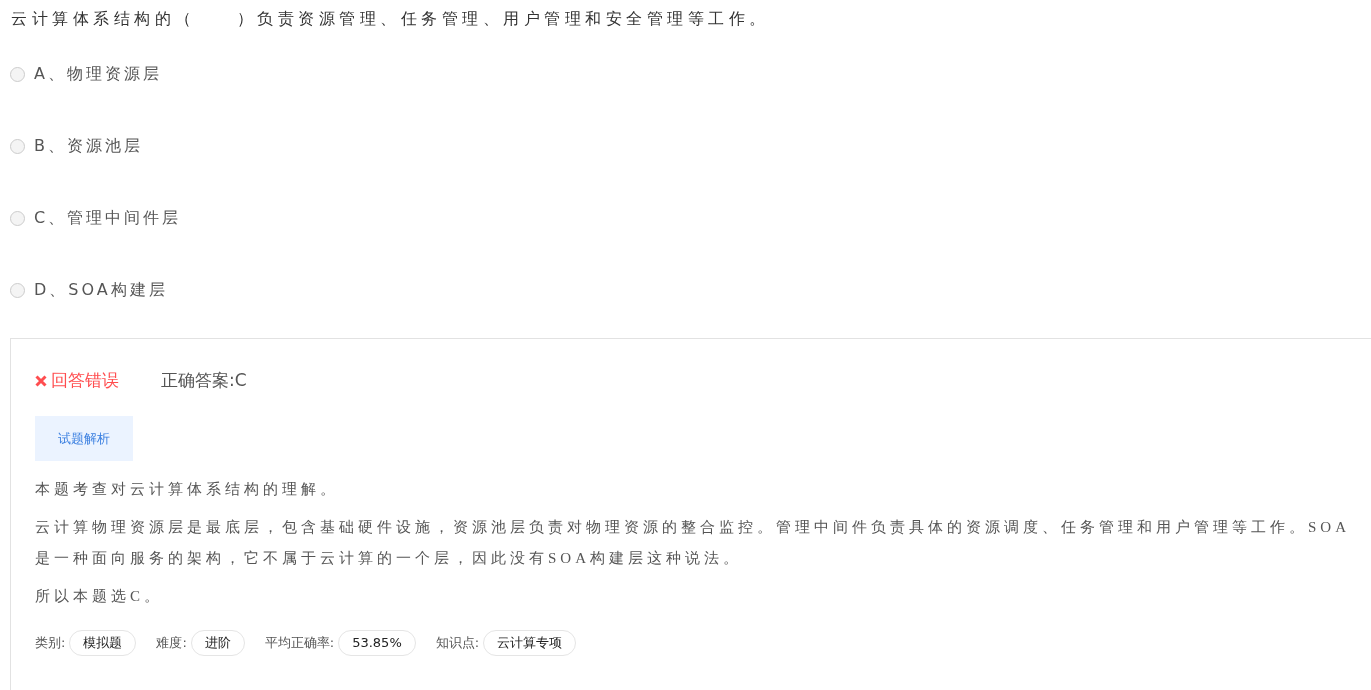 Image resolution: width=1371 pixels, height=690 pixels. What do you see at coordinates (171, 643) in the screenshot?
I see `meta-label: 难度:` at bounding box center [171, 643].